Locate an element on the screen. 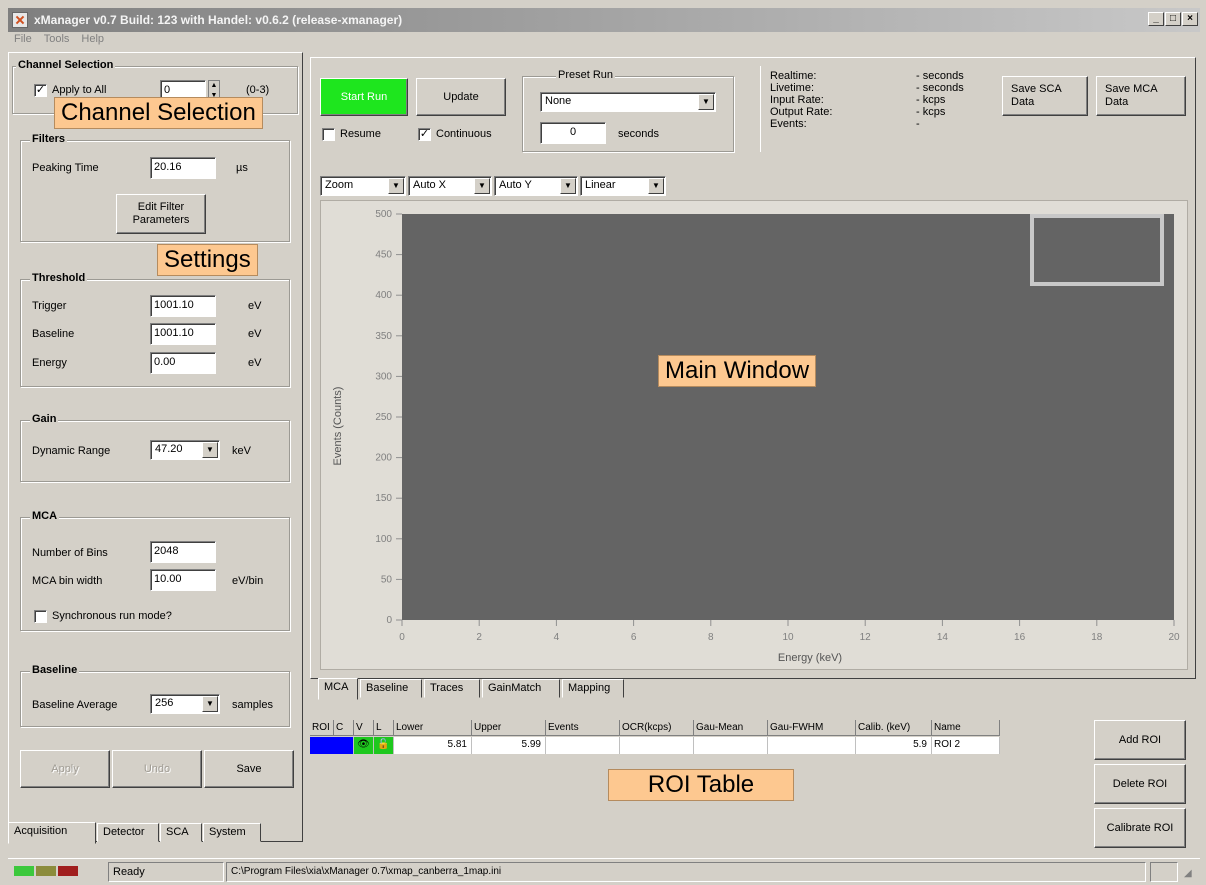  x-tick-label: 4 is located at coordinates (557, 637).